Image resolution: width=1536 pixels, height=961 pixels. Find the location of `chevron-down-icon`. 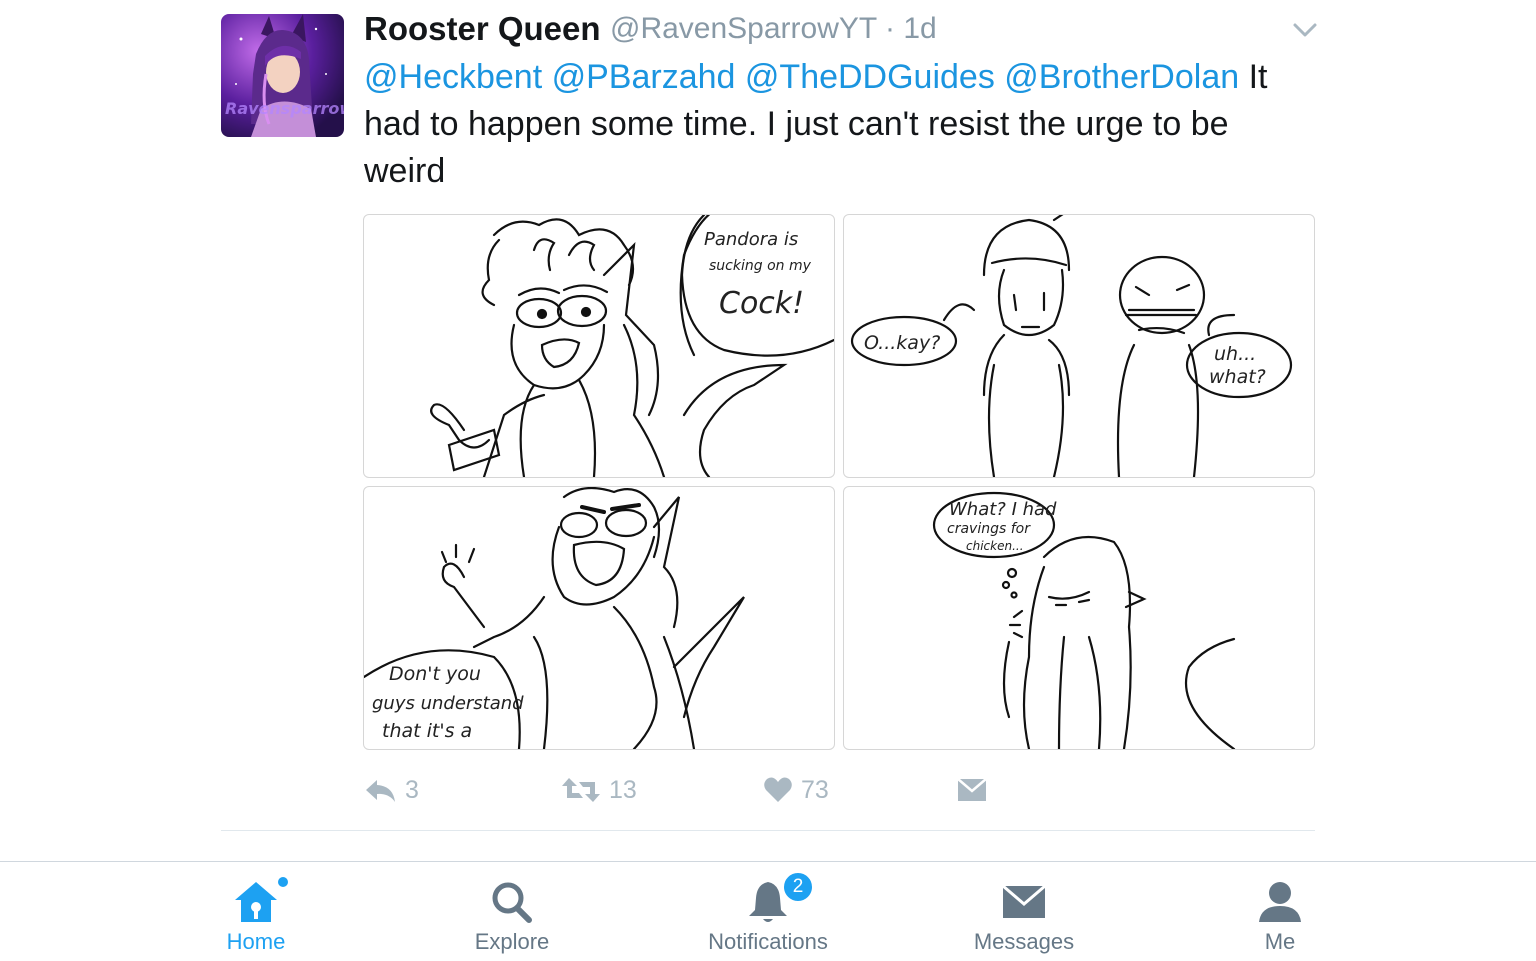

chevron-down-icon is located at coordinates (1305, 30).